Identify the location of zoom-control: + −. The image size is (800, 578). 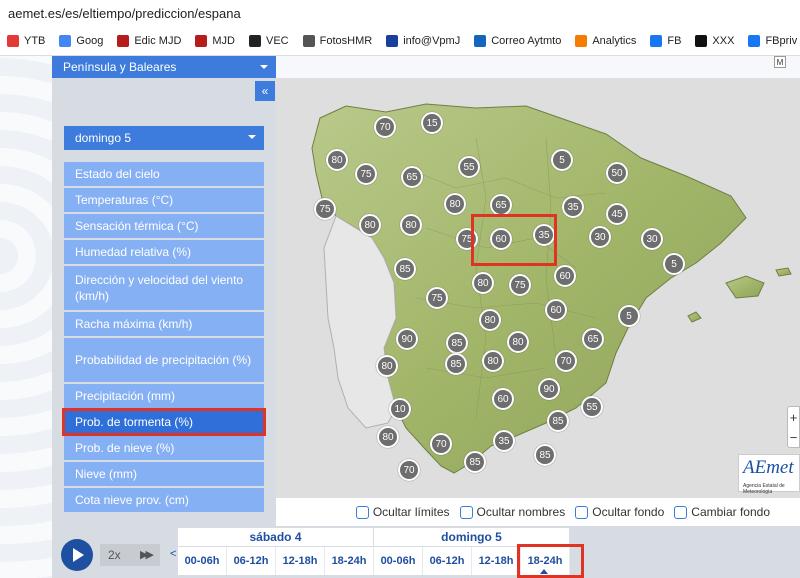
(793, 427).